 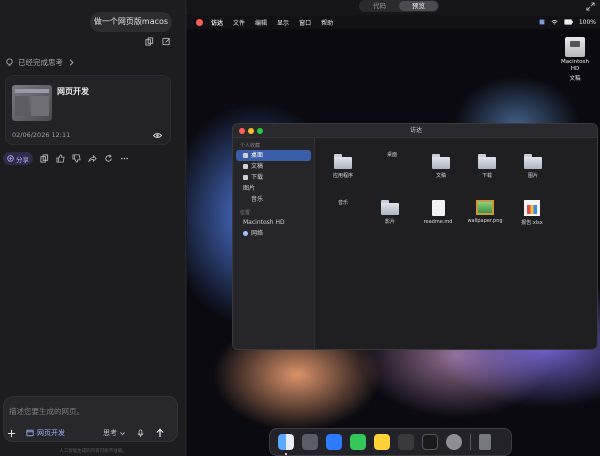 I want to click on file-item: 音乐, so click(x=343, y=202).